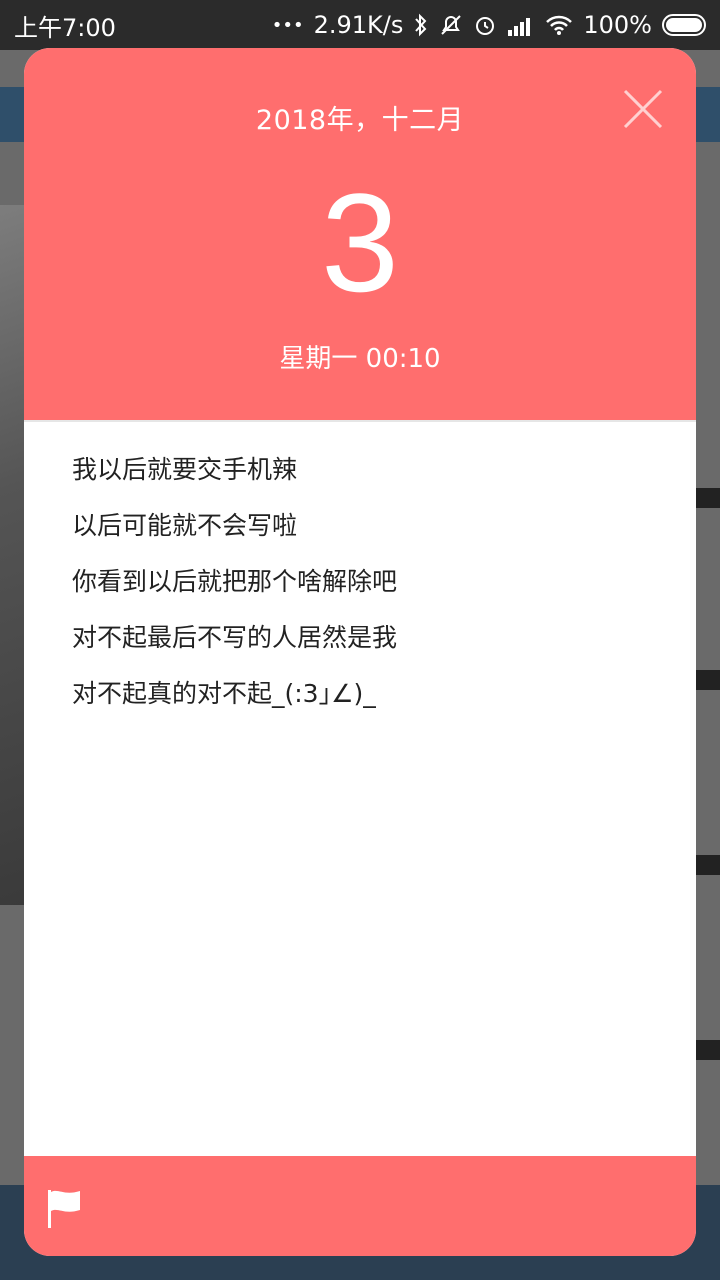 The image size is (720, 1280). What do you see at coordinates (235, 637) in the screenshot?
I see `diary-line: 对不起最后不写的人居然是我` at bounding box center [235, 637].